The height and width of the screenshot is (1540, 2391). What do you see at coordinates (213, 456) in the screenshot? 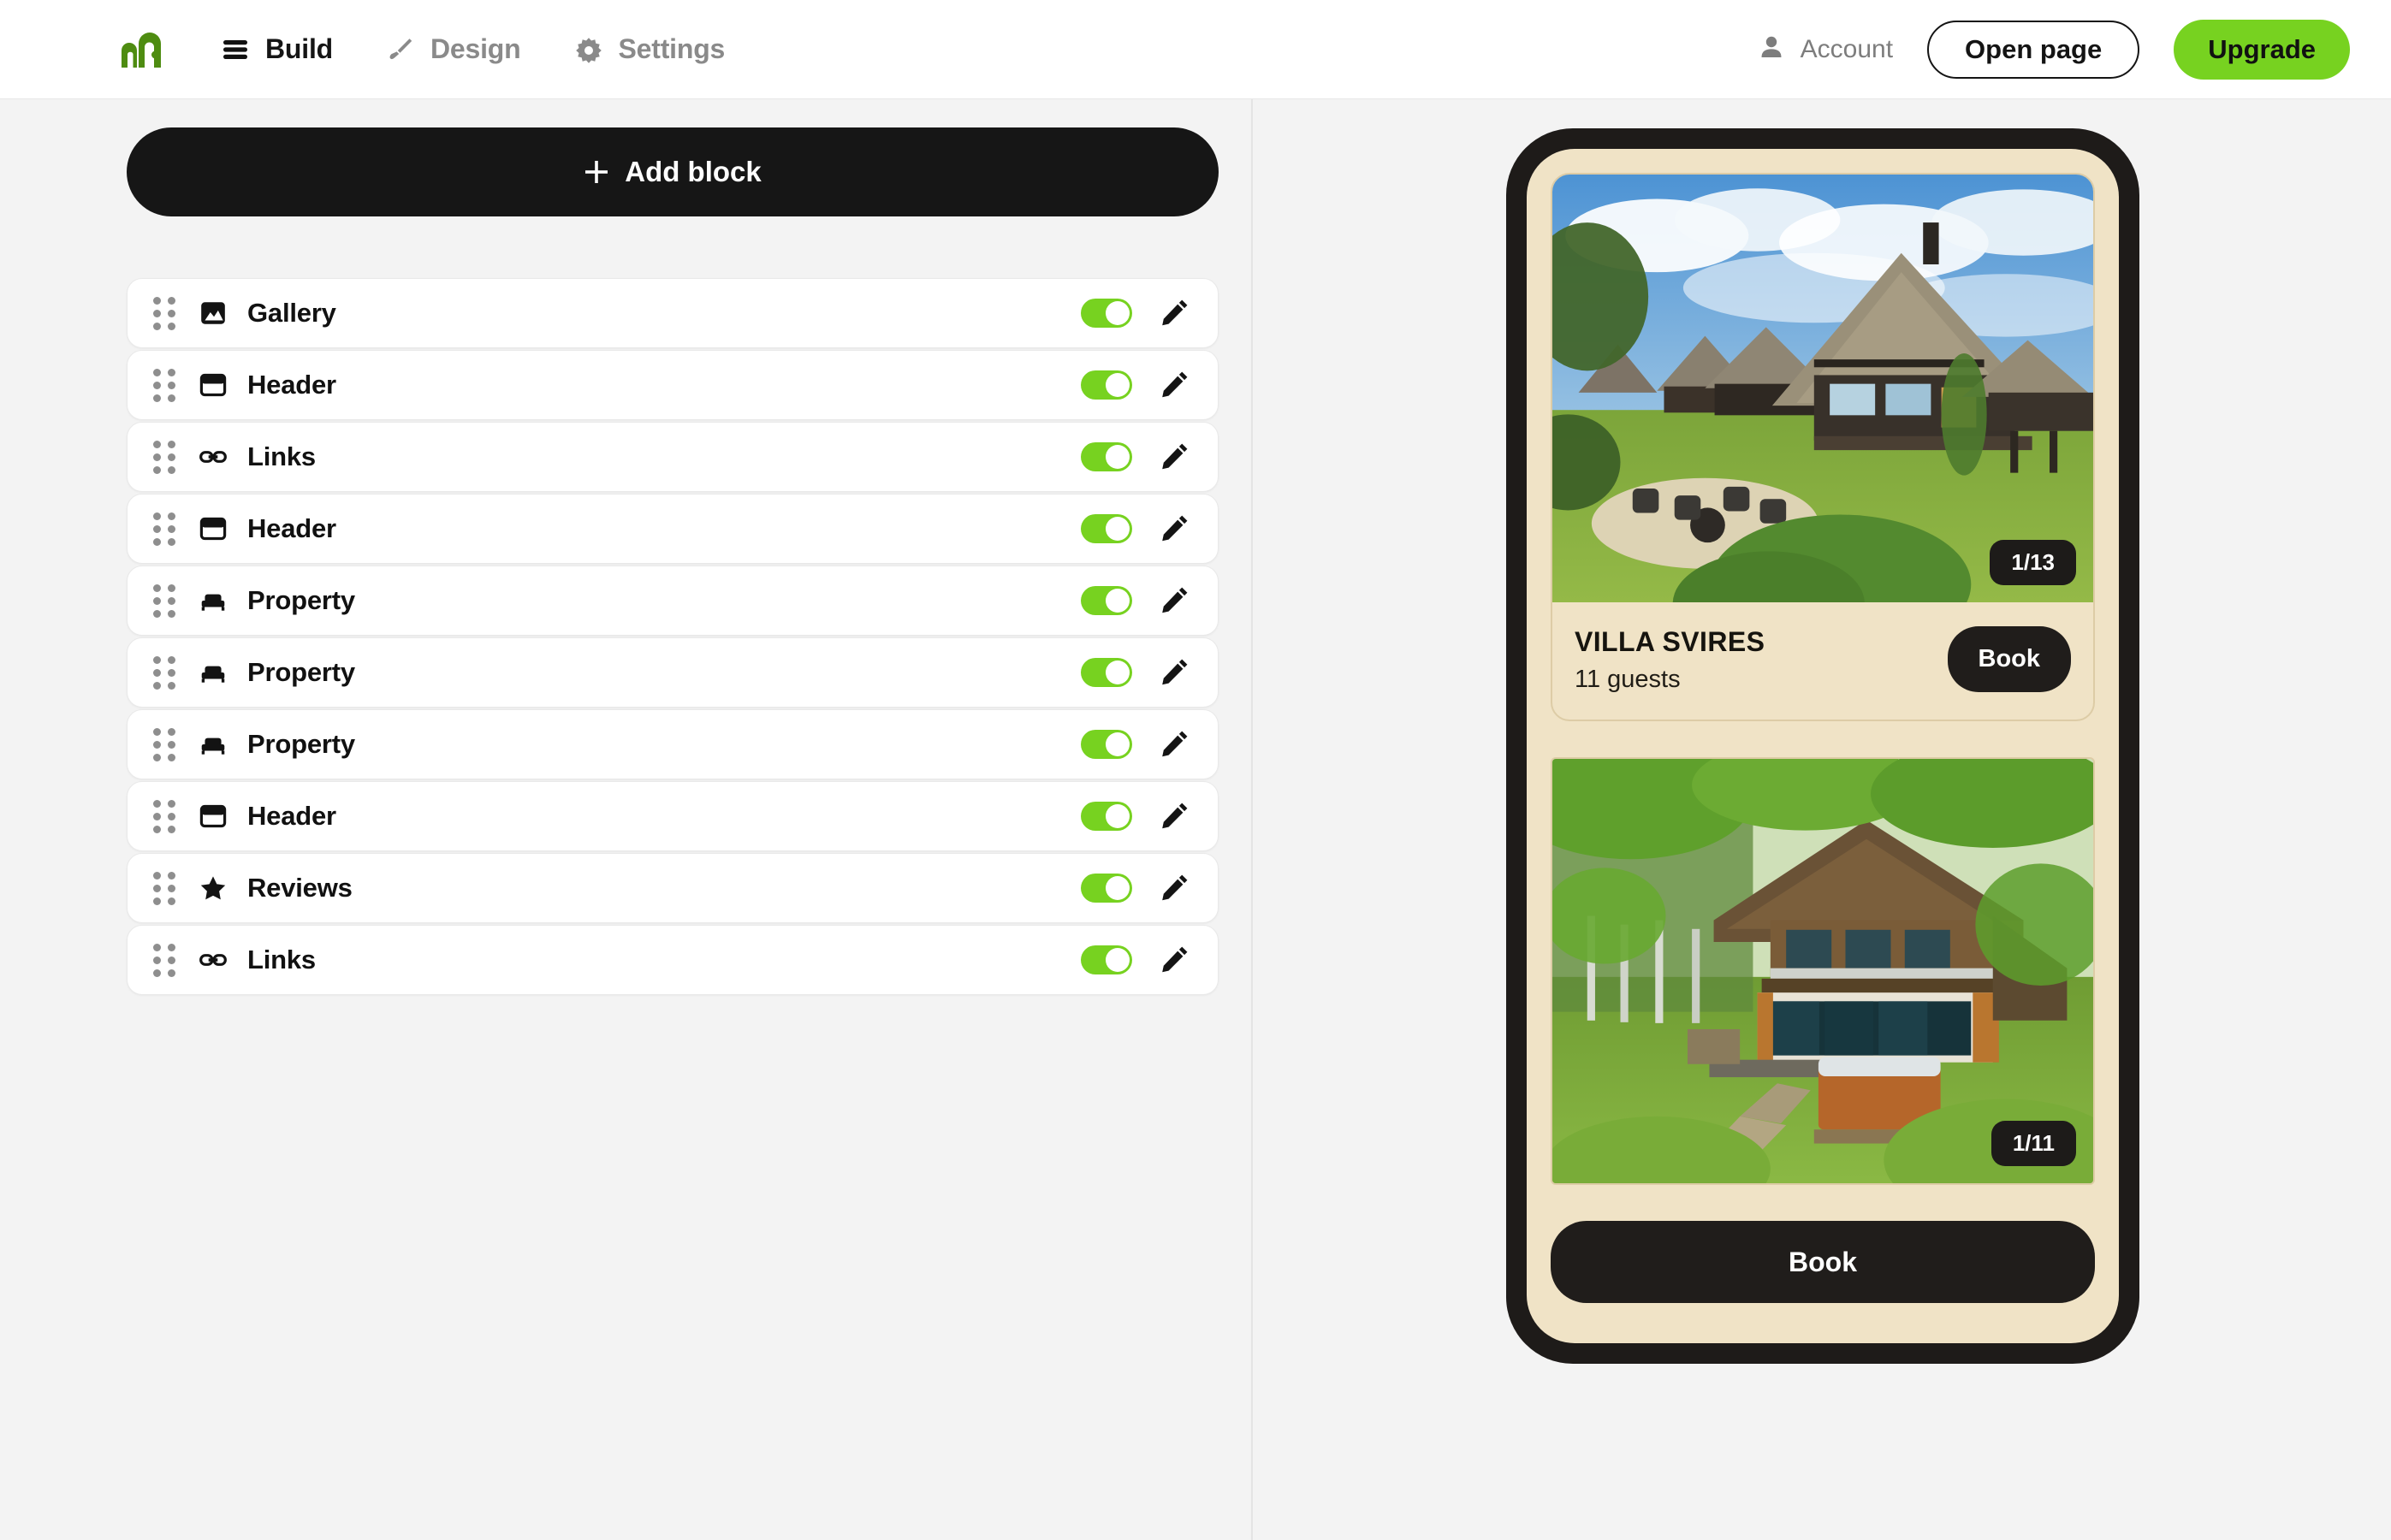
I see `link-icon` at bounding box center [213, 456].